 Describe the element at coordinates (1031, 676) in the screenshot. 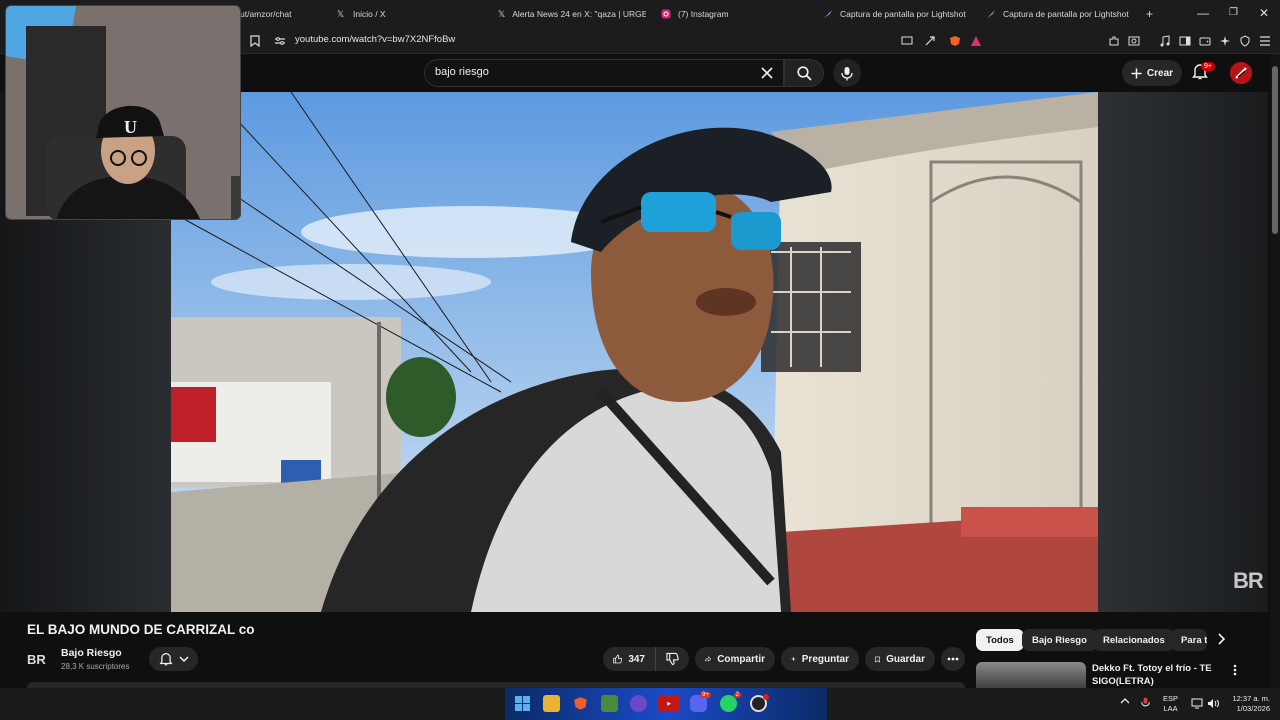

I see `recommendation-thumbnail` at that location.